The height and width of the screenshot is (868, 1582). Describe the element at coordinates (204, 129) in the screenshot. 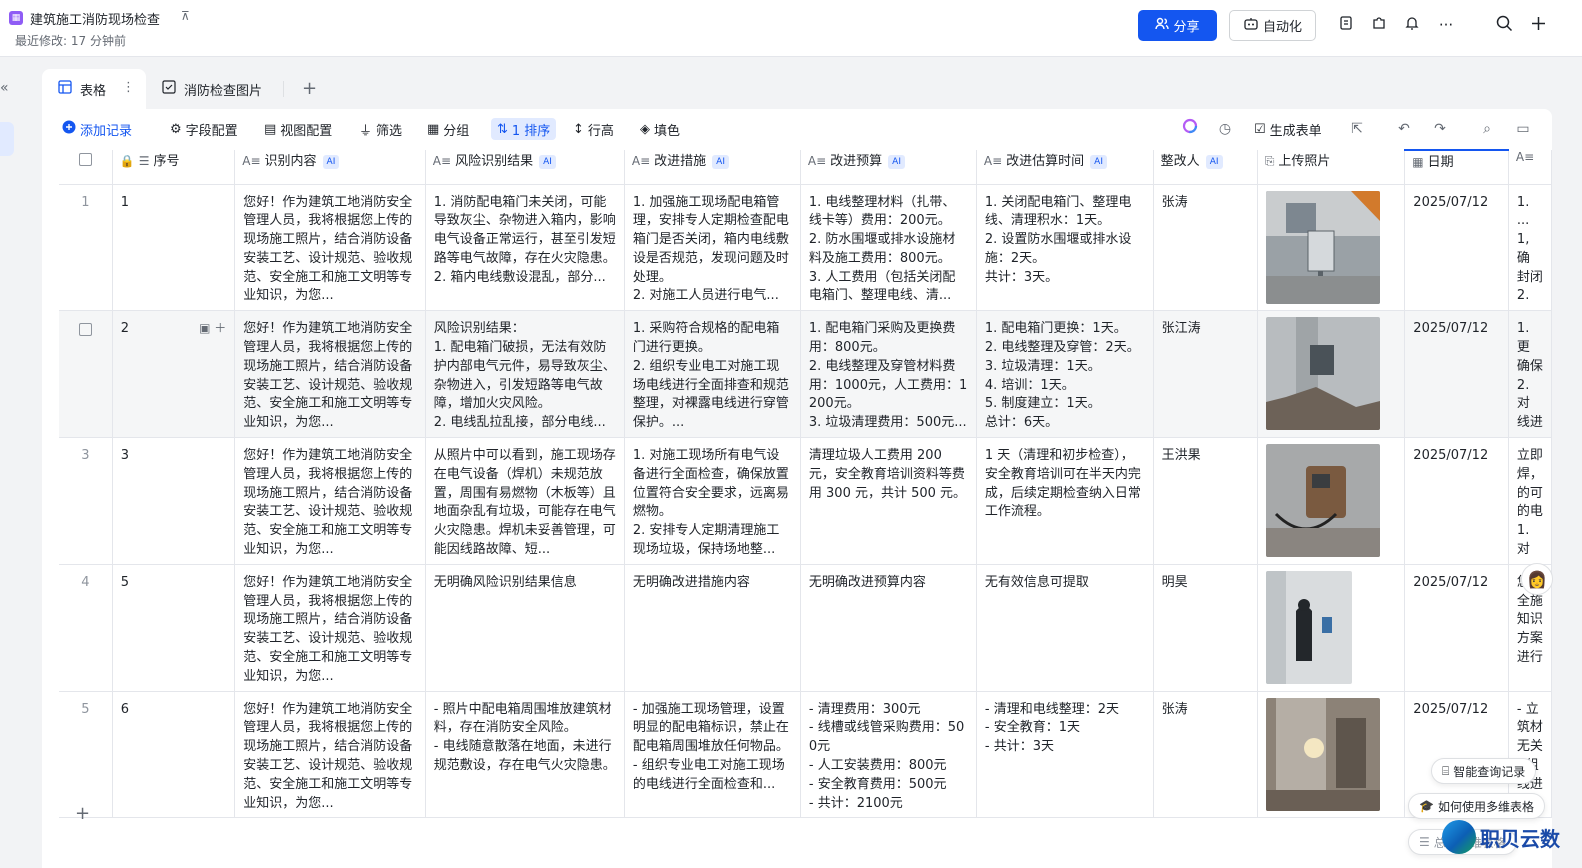

I see `field-config-button: ⚙ 字段配置` at that location.